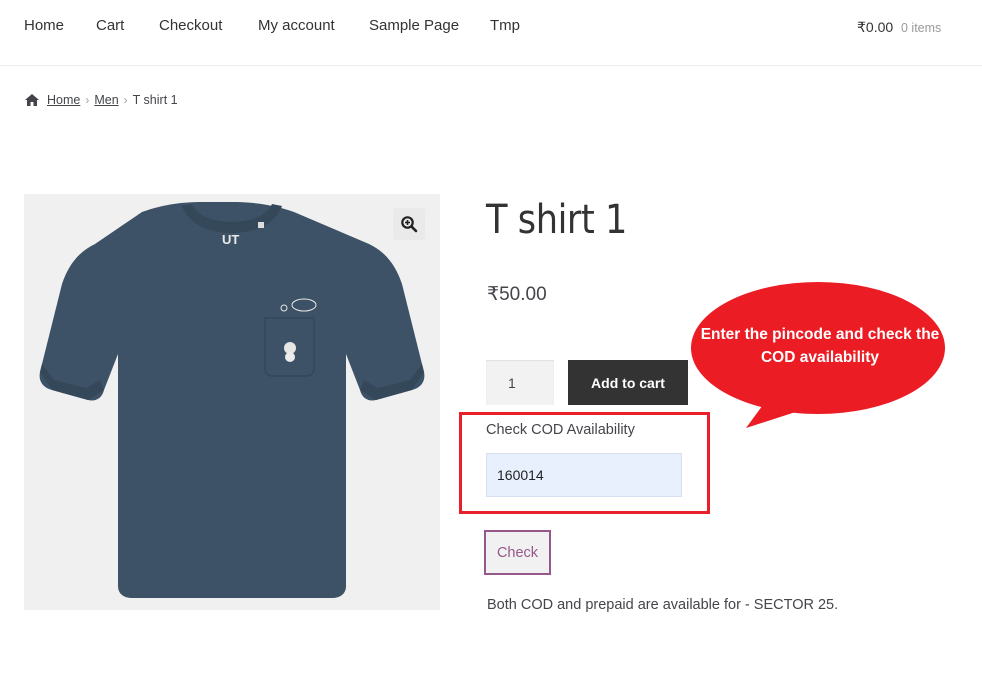 This screenshot has width=982, height=682. What do you see at coordinates (628, 382) in the screenshot?
I see `add-to-cart-button: Add to cart` at bounding box center [628, 382].